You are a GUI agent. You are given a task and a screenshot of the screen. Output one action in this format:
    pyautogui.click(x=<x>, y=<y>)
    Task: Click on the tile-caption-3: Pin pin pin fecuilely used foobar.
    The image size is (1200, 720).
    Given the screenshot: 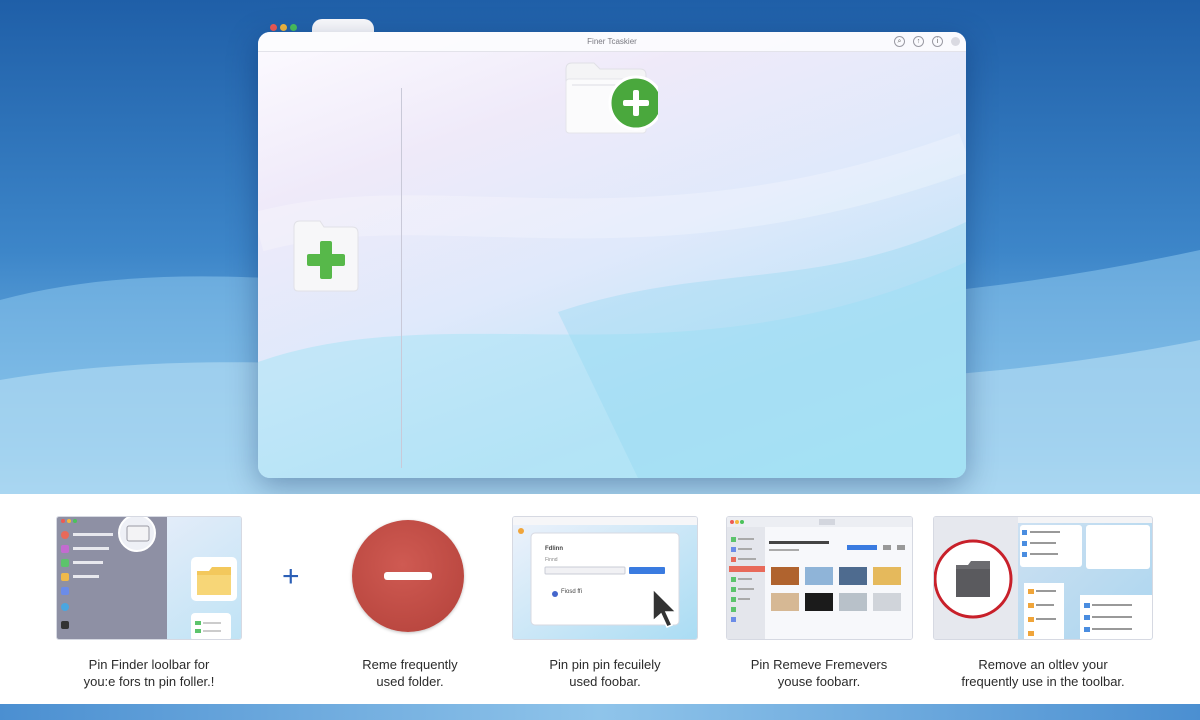 What is the action you would take?
    pyautogui.click(x=605, y=673)
    